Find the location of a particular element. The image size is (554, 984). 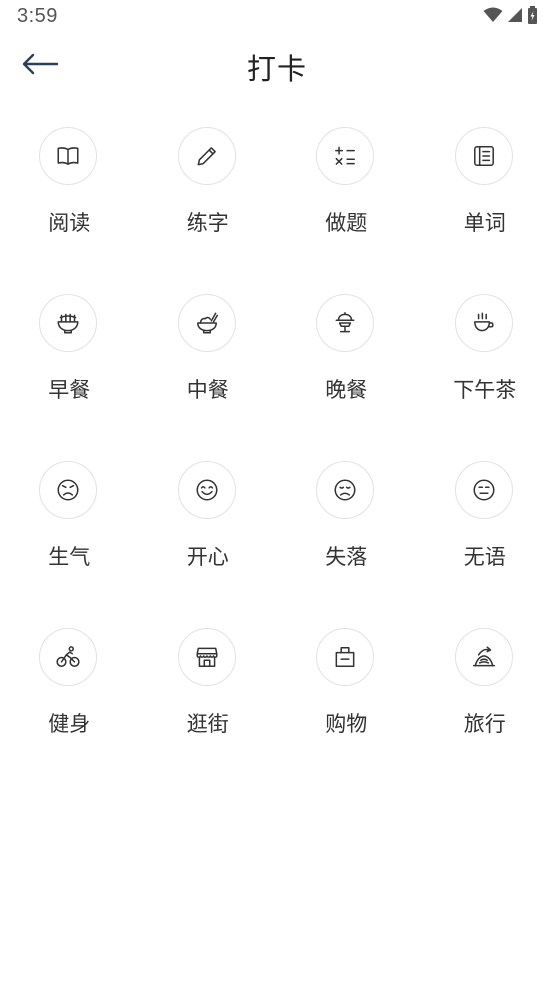

category-angry: 生气 is located at coordinates (69, 542).